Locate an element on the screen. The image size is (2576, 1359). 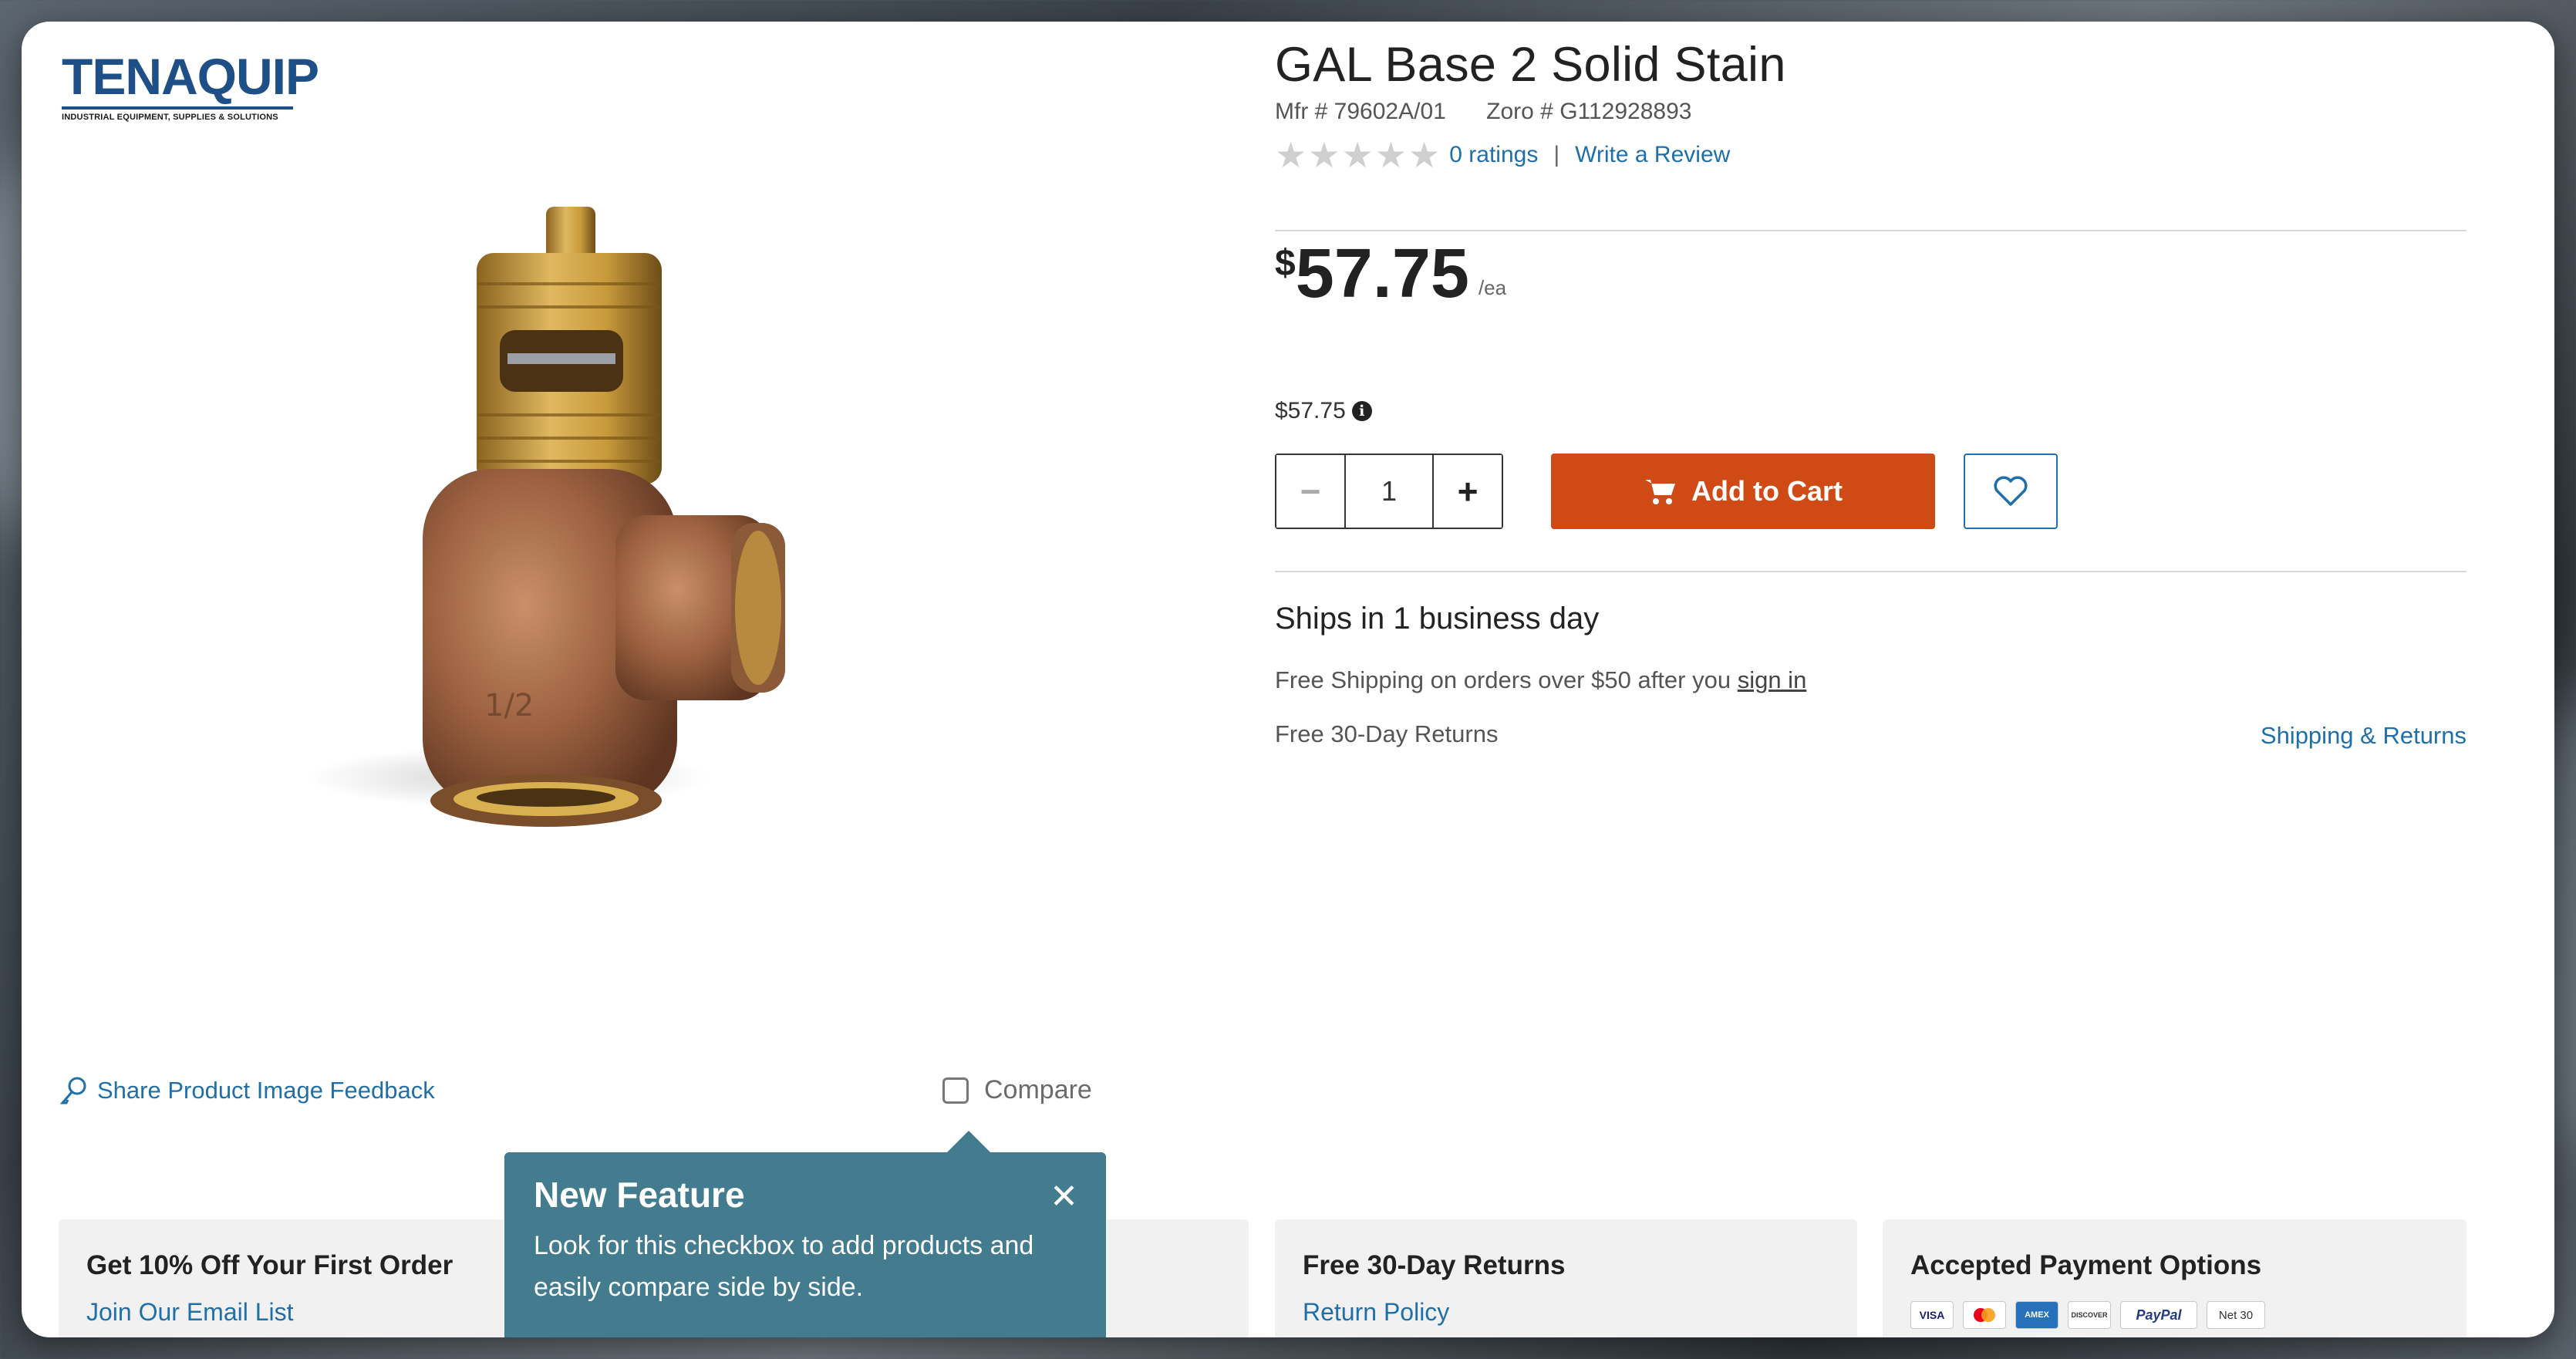
share-feedback-label: Share Product Image Feedback is located at coordinates (266, 1090).